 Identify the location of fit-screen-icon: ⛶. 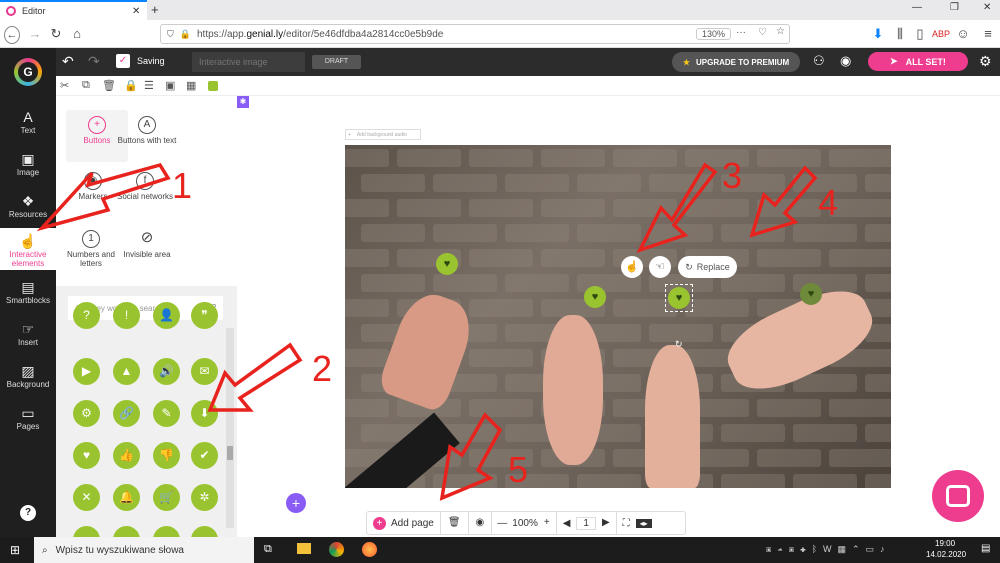
(626, 523).